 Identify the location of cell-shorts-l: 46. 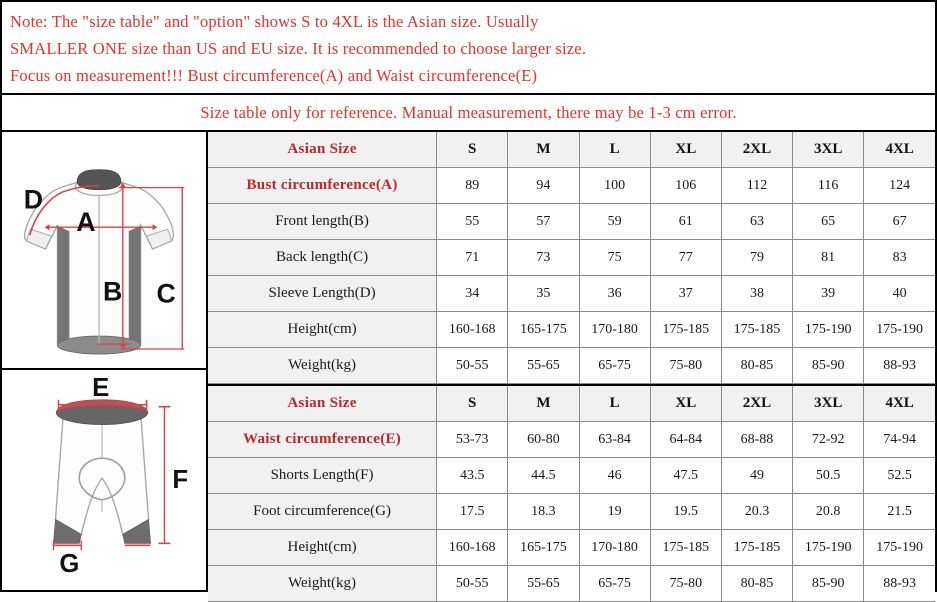
(614, 475).